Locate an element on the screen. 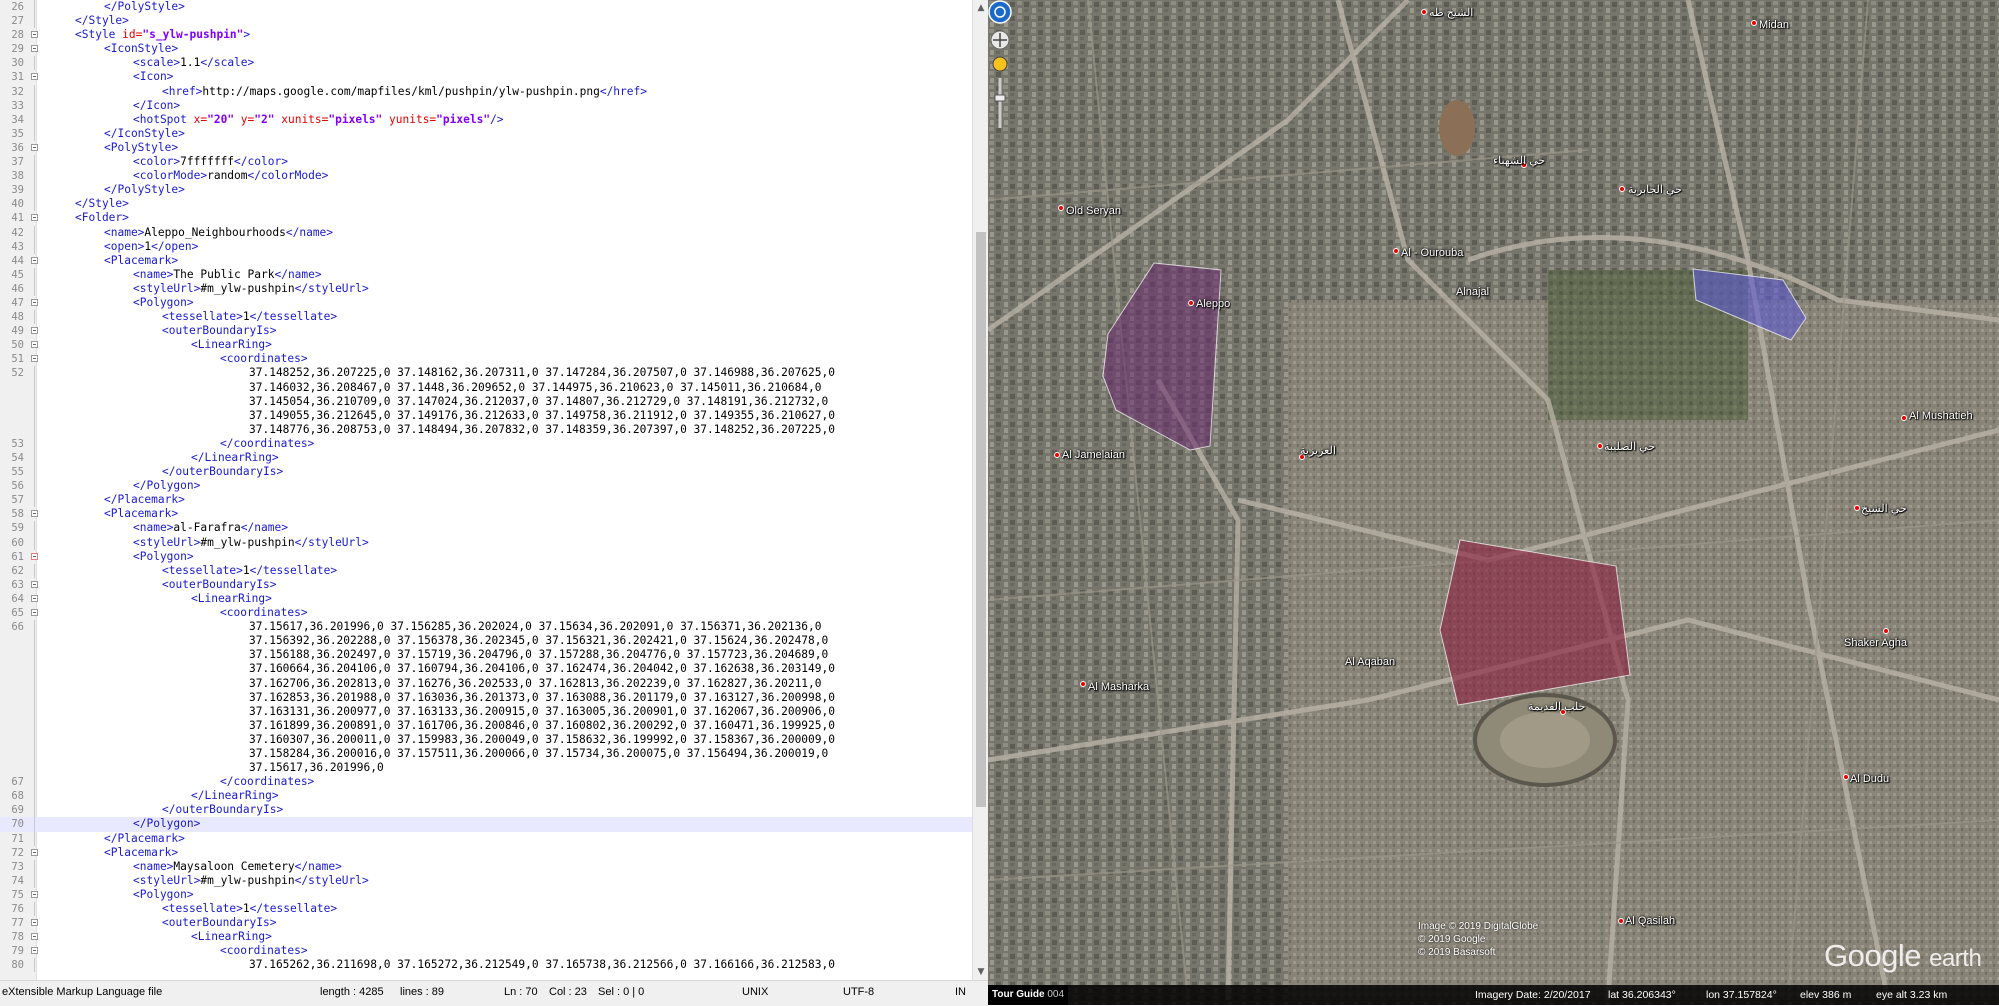  code-line: 75 <Polygon> is located at coordinates (486, 895).